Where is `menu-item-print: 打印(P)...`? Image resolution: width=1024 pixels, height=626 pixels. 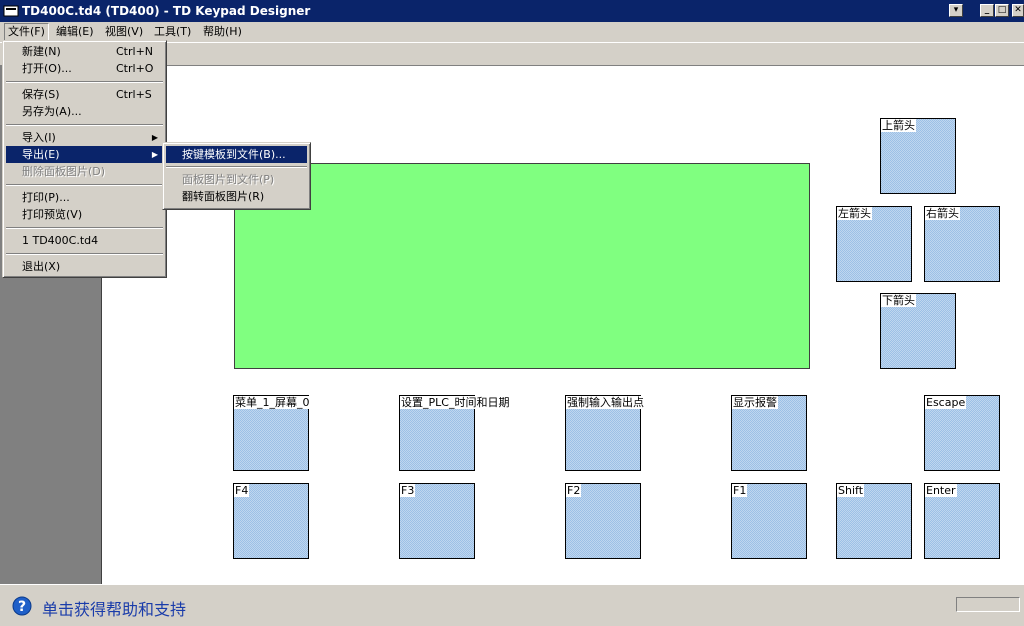
menu-item-print: 打印(P)... is located at coordinates (84, 197).